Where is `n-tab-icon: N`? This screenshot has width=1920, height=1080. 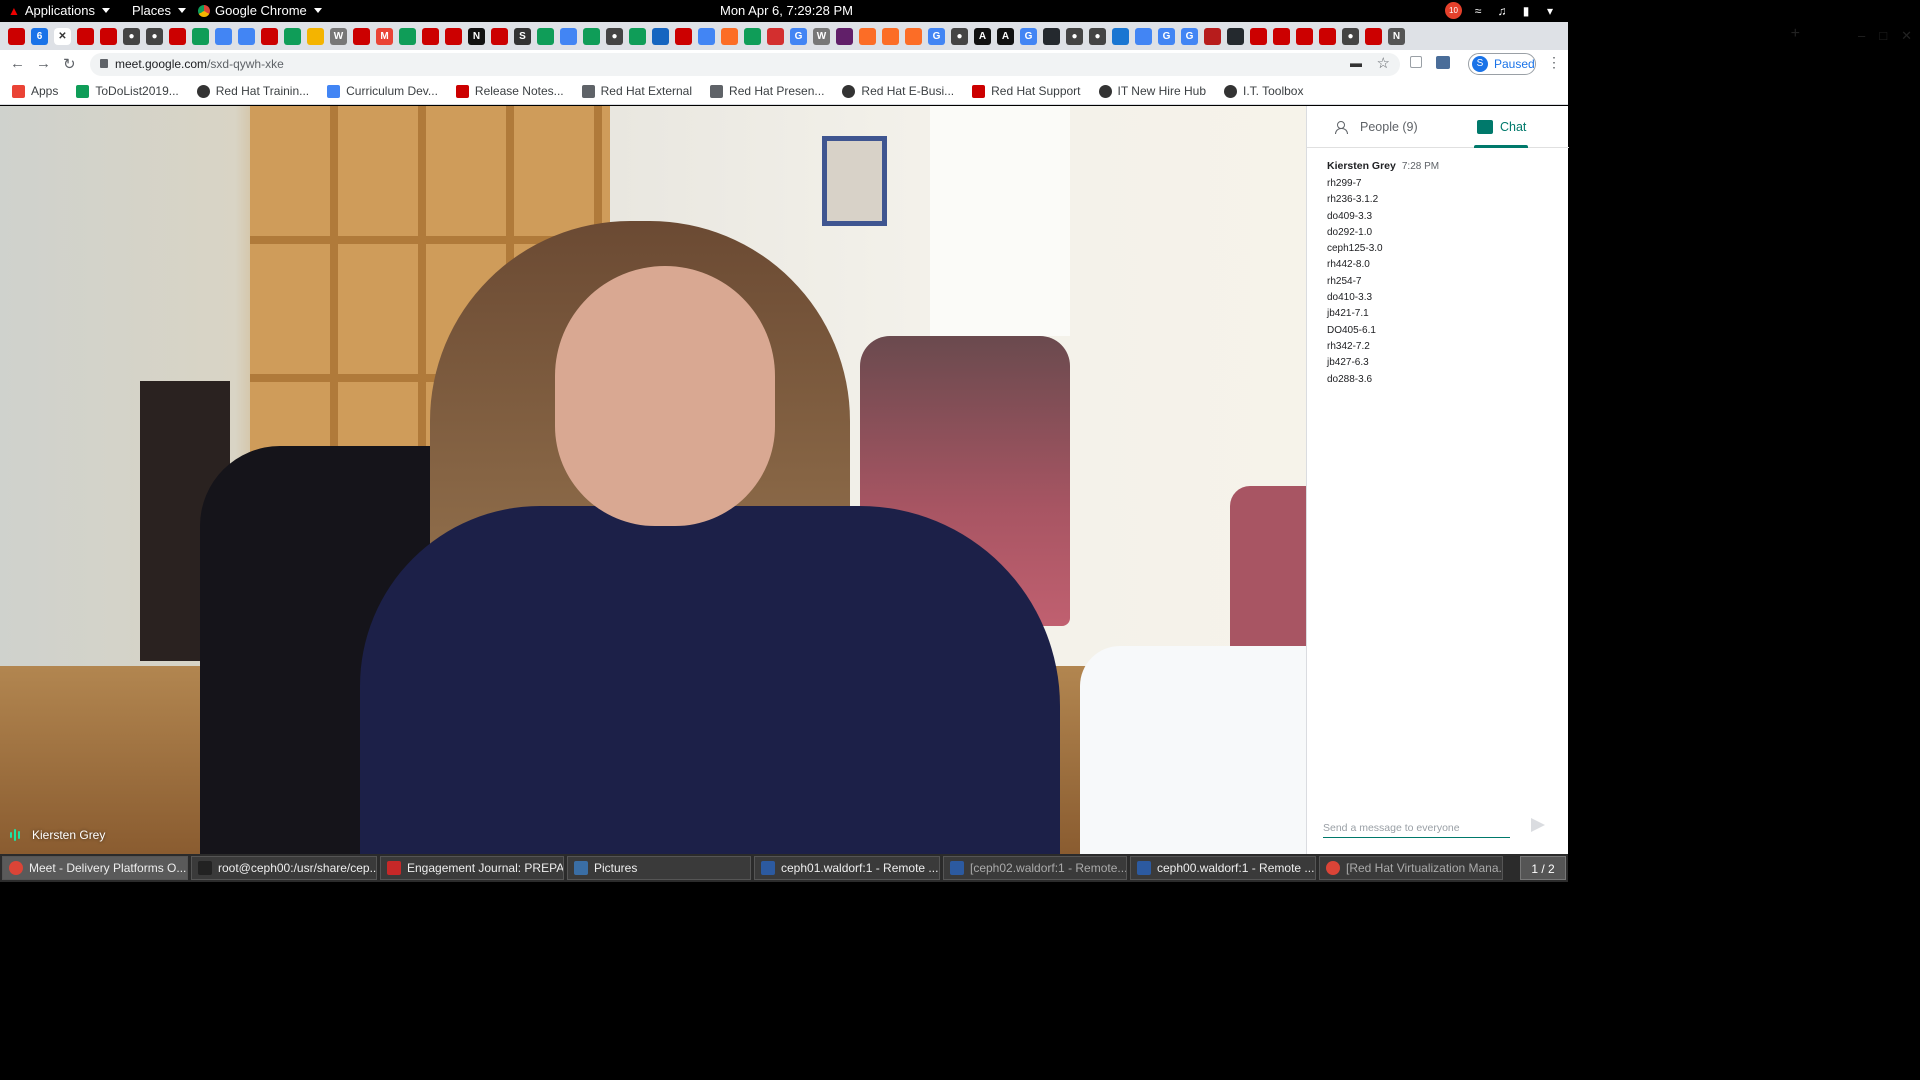 n-tab-icon: N is located at coordinates (1396, 36).